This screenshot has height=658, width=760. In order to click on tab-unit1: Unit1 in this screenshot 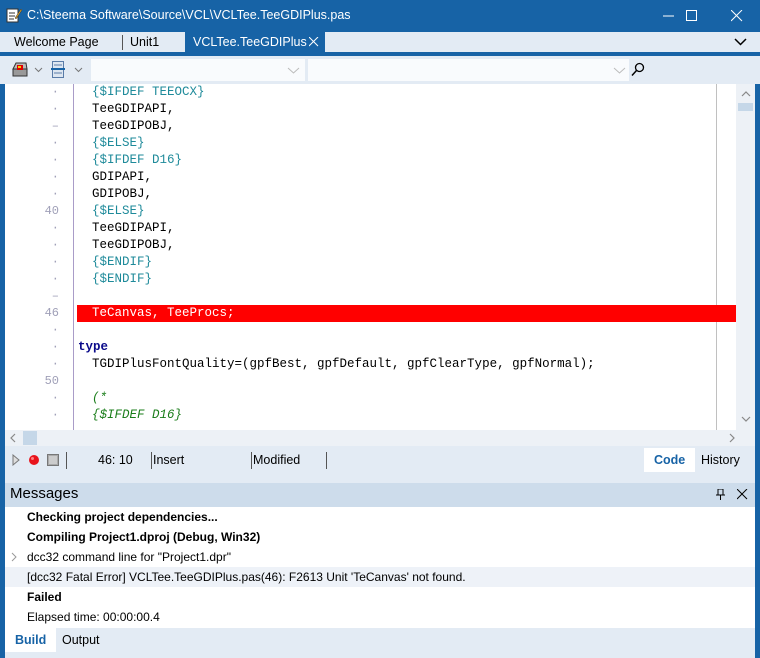, I will do `click(144, 42)`.